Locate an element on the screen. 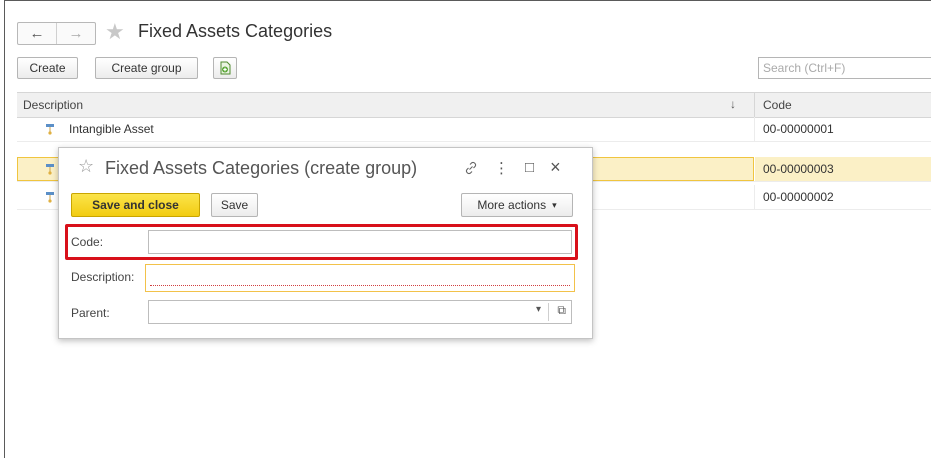 The height and width of the screenshot is (458, 931). field-divider is located at coordinates (548, 312).